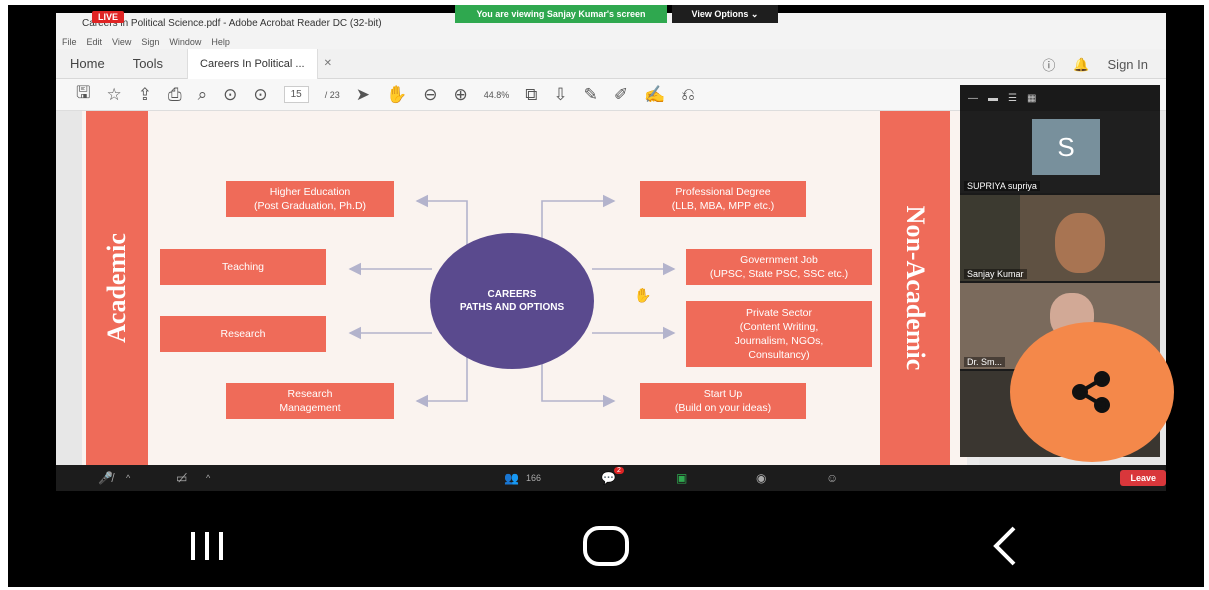 This screenshot has height=590, width=1209. I want to click on chat-icon: 💬, so click(608, 478).